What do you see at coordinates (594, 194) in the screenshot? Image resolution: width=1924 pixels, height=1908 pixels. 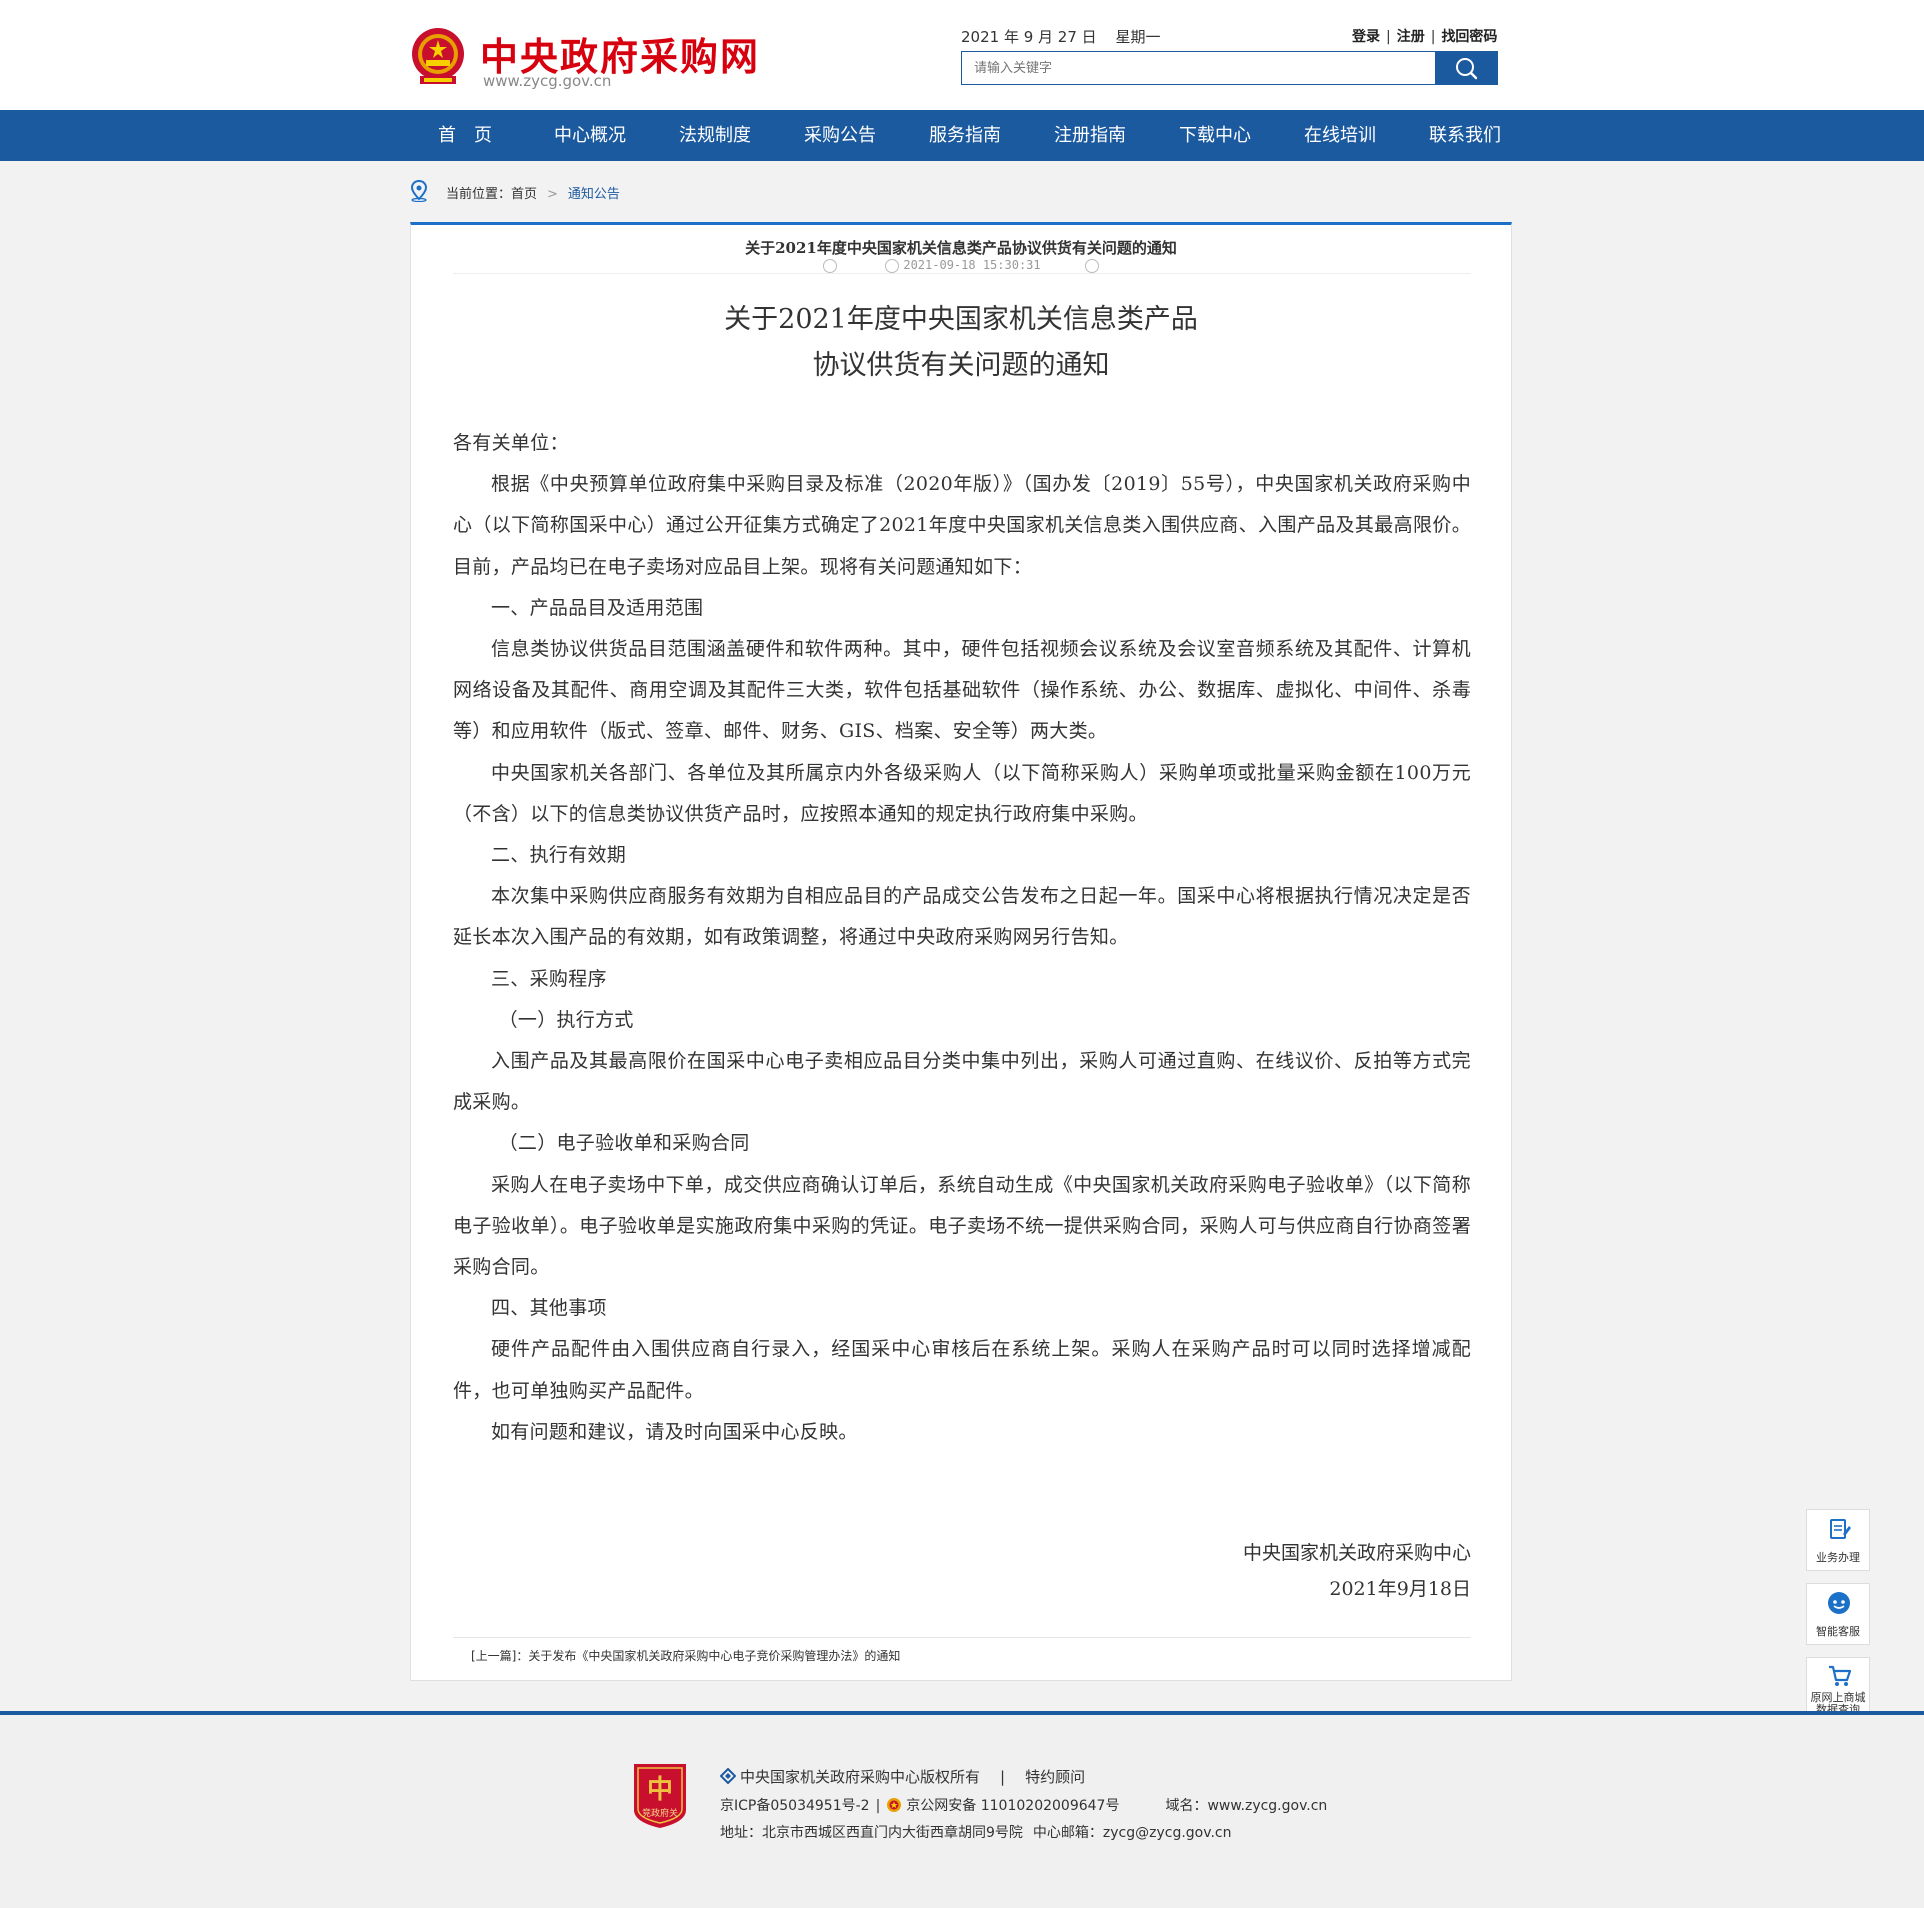 I see `breadcrumb-current: 通知公告` at bounding box center [594, 194].